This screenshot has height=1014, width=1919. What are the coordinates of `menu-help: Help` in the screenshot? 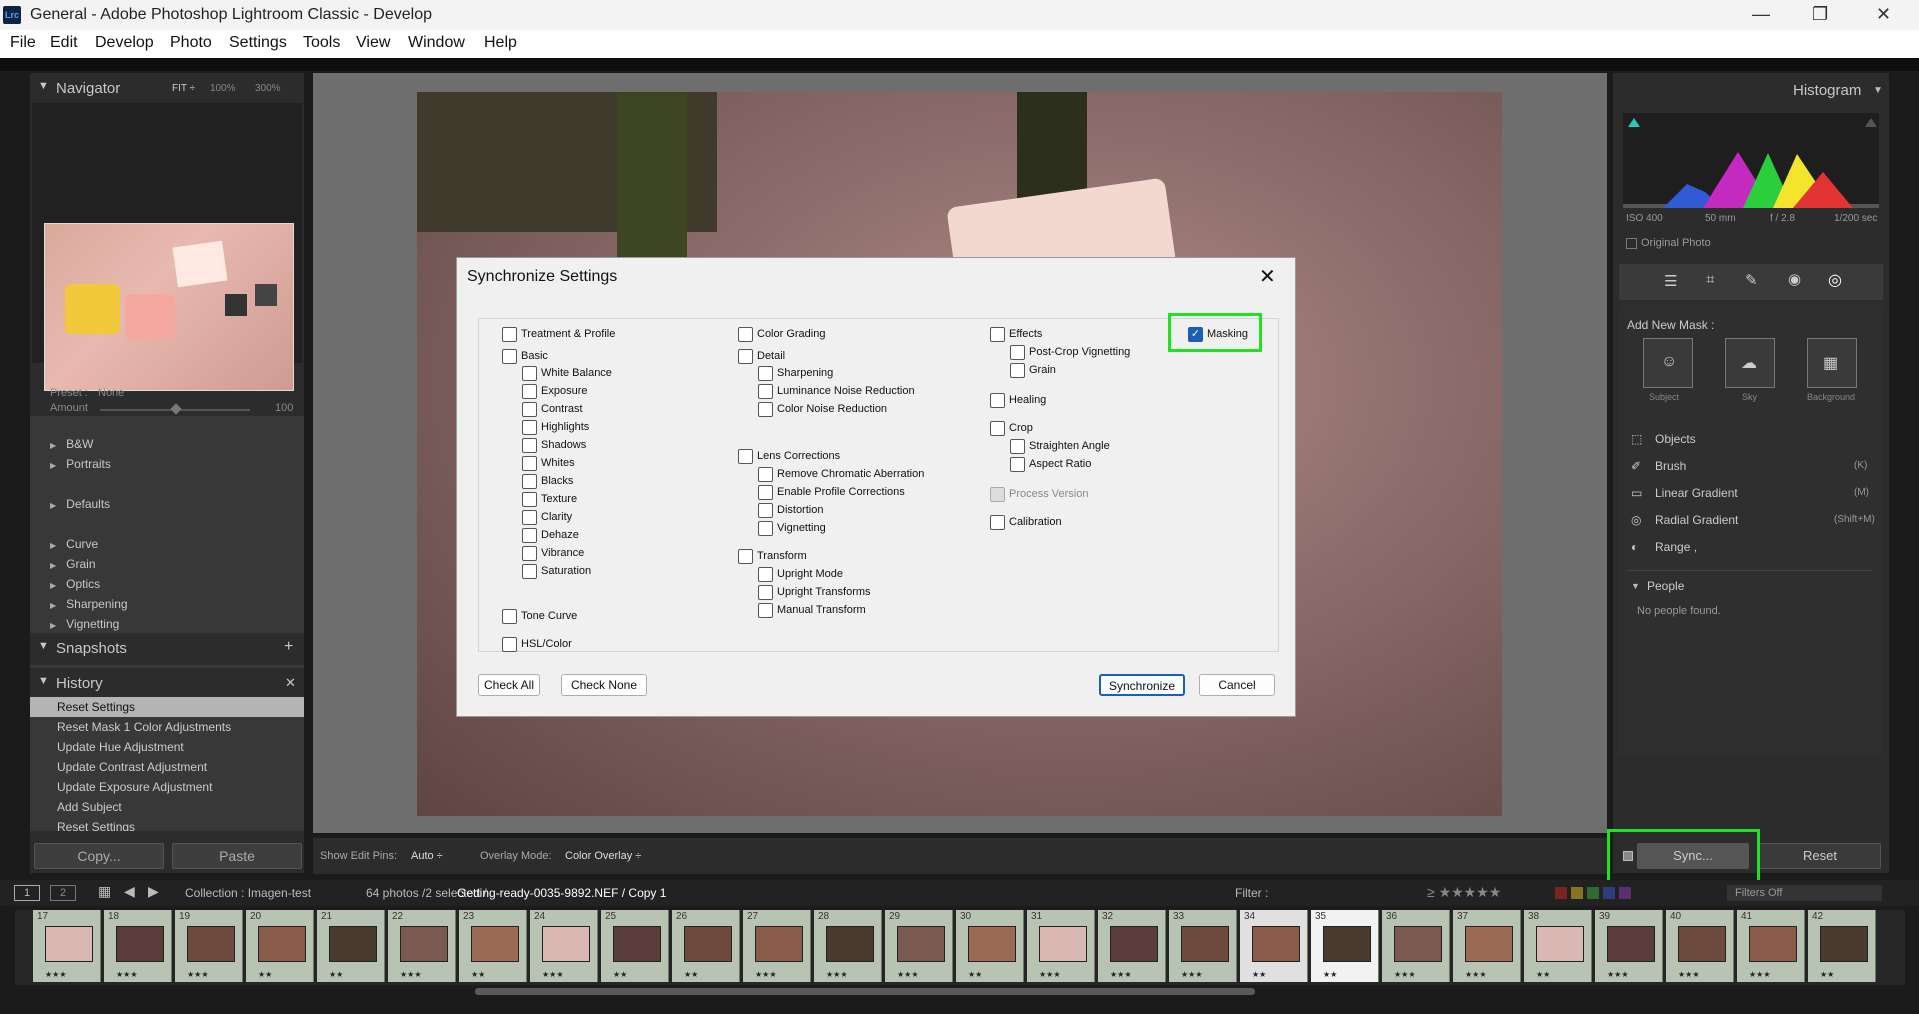 It's located at (500, 43).